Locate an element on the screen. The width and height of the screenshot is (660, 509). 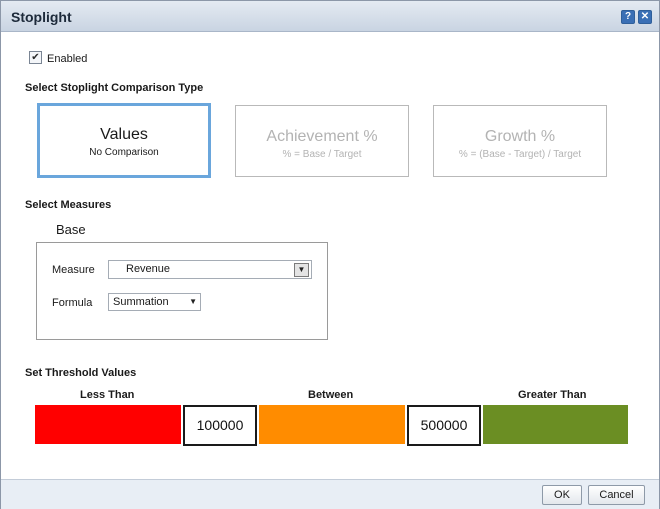
enabled-checkbox: ✔ is located at coordinates (35, 57).